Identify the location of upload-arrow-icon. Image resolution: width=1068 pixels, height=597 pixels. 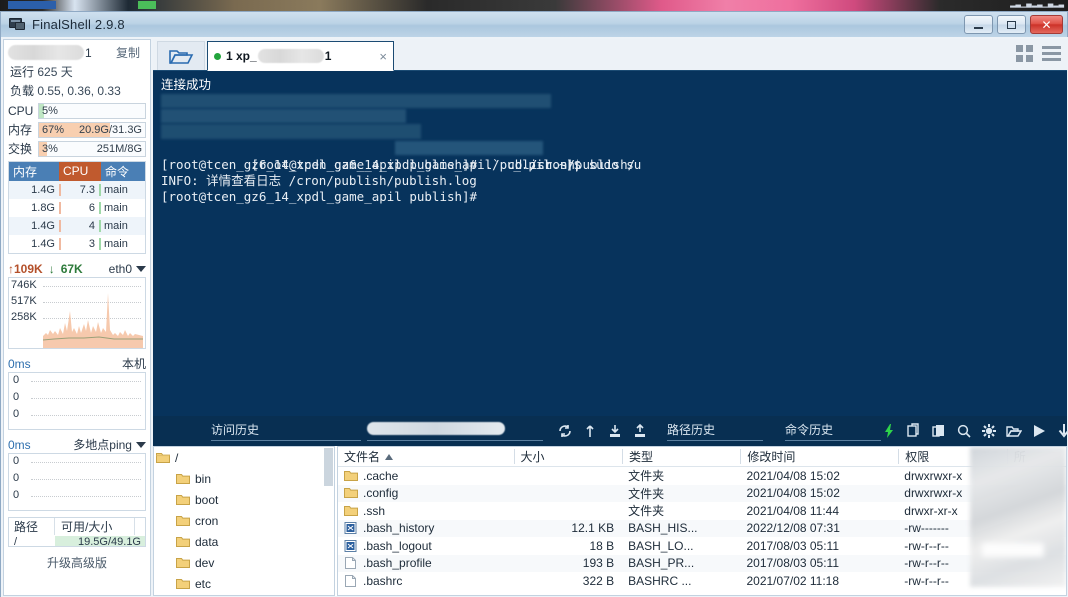
(590, 431).